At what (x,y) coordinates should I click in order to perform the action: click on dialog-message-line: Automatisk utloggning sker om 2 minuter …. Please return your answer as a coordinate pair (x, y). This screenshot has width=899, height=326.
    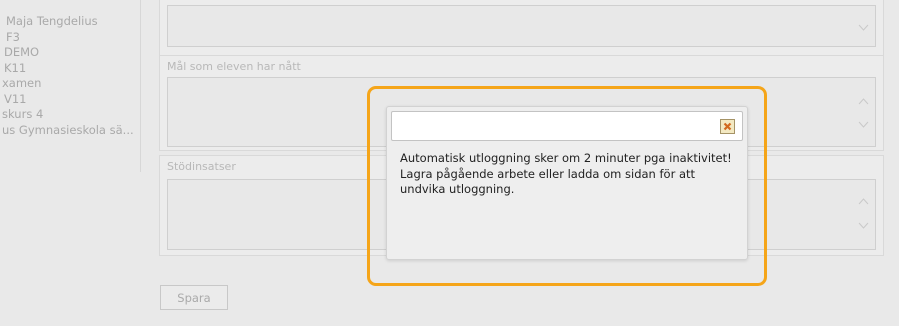
    Looking at the image, I should click on (566, 158).